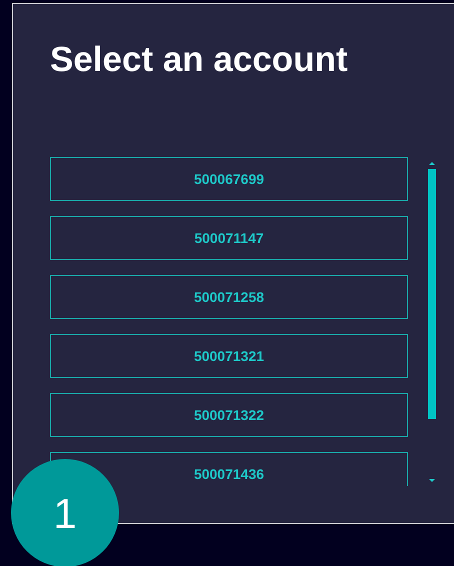  What do you see at coordinates (229, 297) in the screenshot?
I see `account-button: 500071258` at bounding box center [229, 297].